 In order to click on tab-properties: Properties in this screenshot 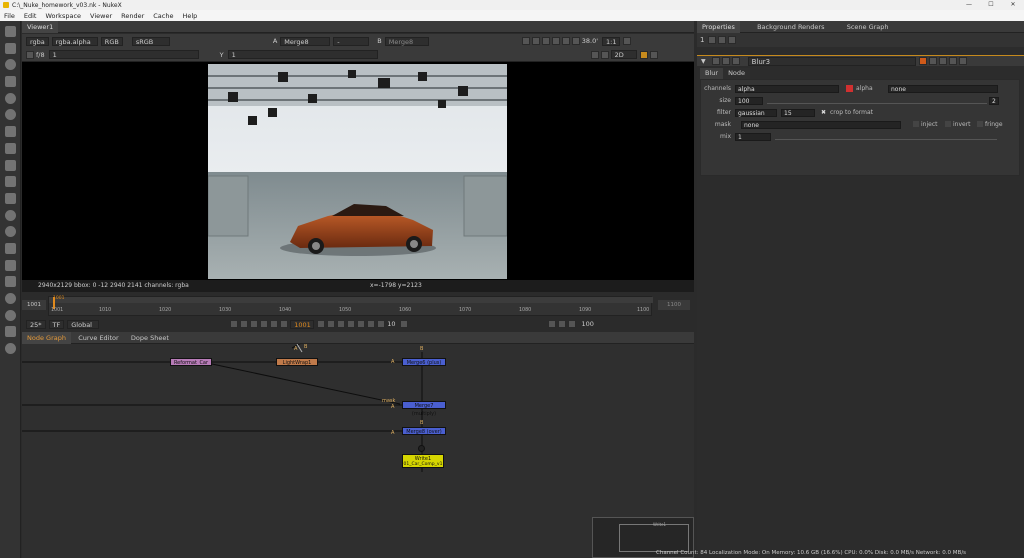, I will do `click(718, 27)`.